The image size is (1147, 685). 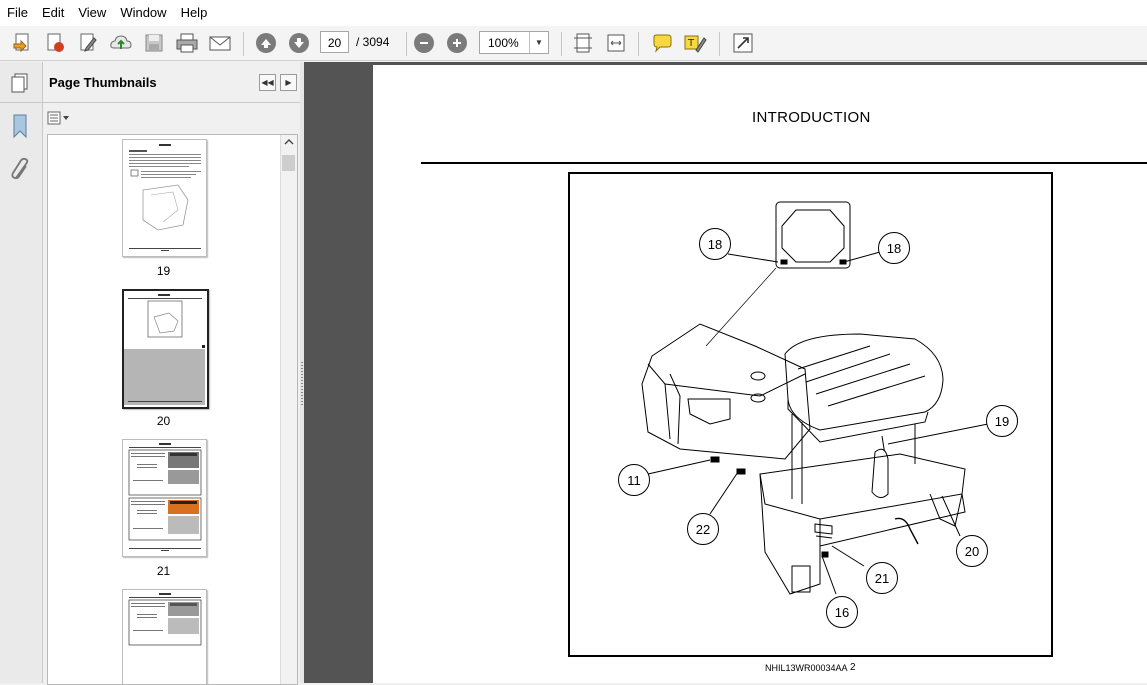 I want to click on fit-width-icon, so click(x=616, y=43).